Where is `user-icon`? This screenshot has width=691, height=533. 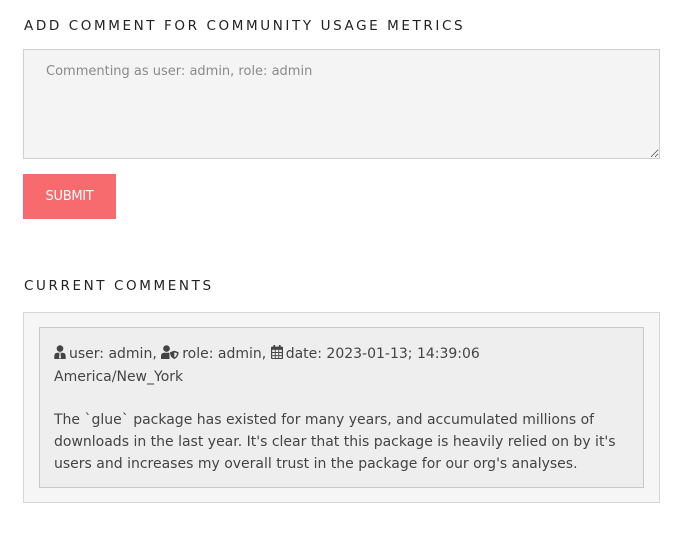
user-icon is located at coordinates (60, 355).